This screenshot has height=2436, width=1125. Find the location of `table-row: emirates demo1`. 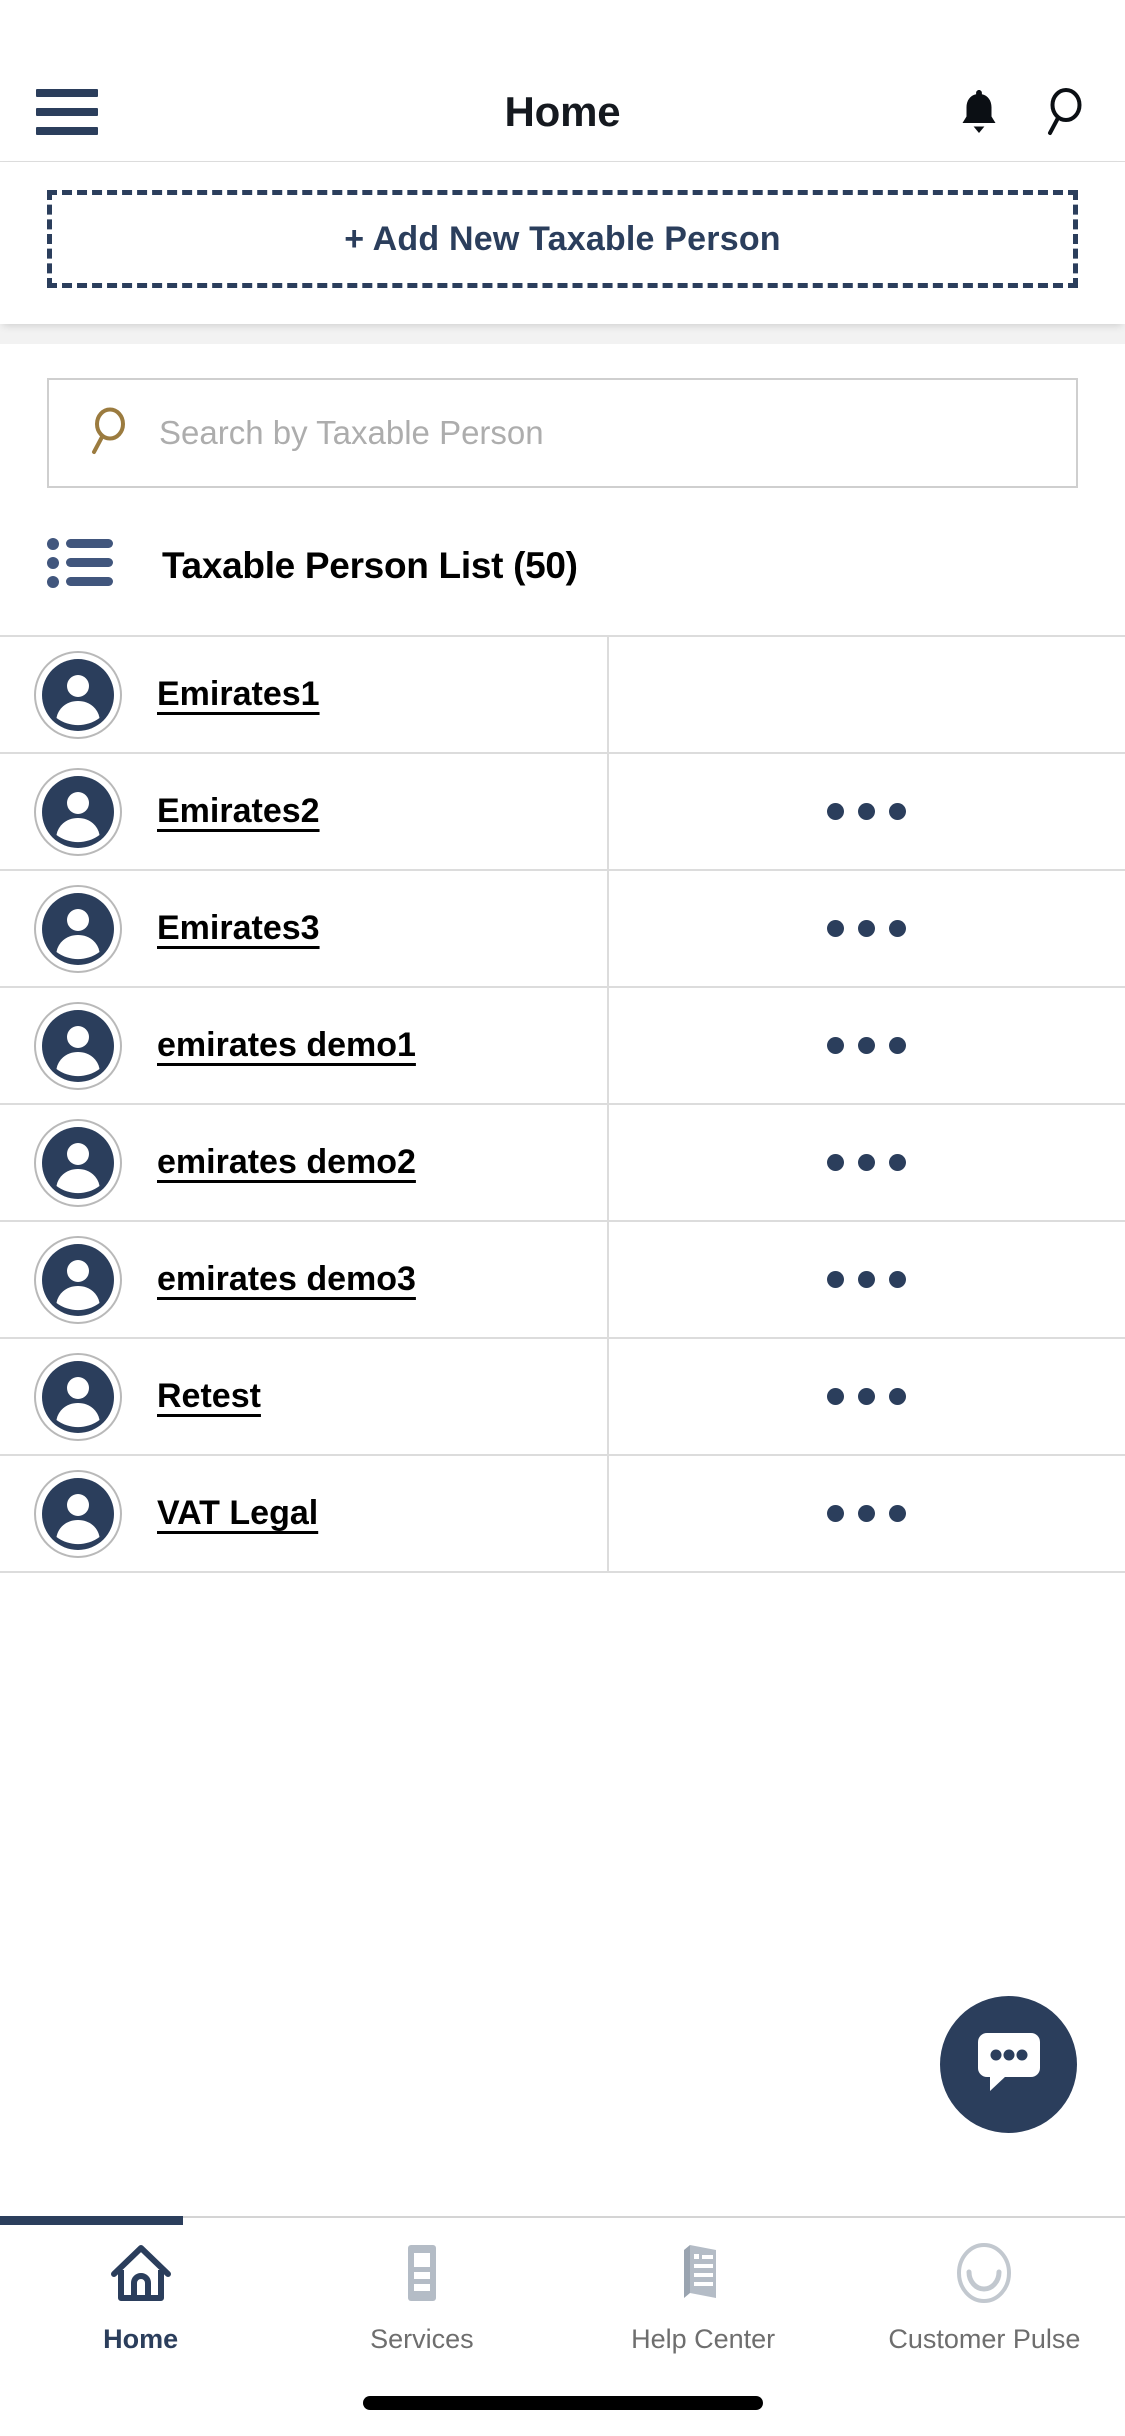

table-row: emirates demo1 is located at coordinates (562, 1046).